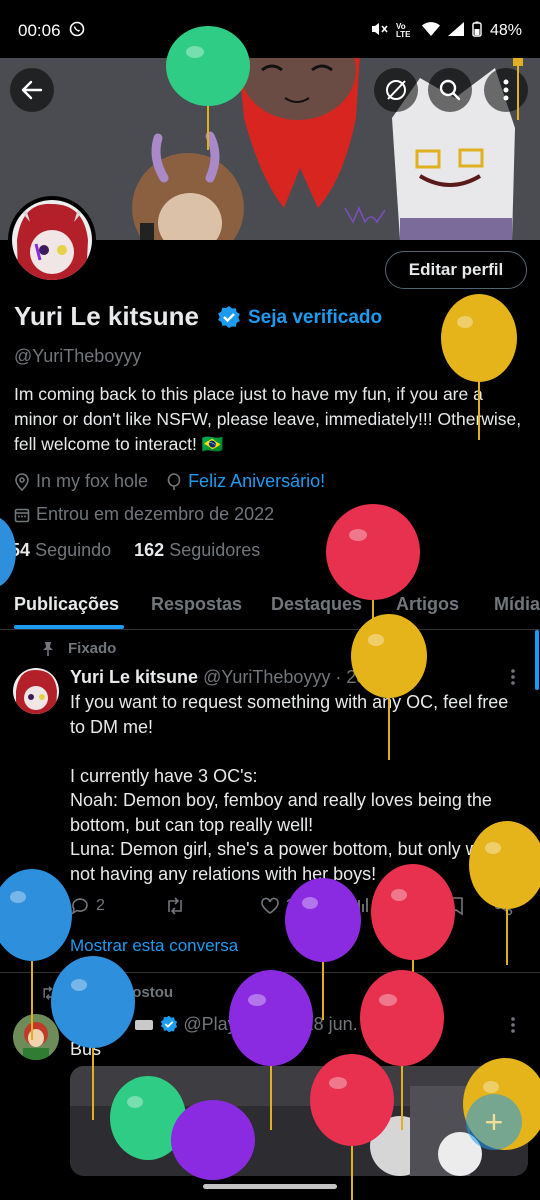  Describe the element at coordinates (267, 677) in the screenshot. I see `post-handle: @YuriTheboyyy` at that location.